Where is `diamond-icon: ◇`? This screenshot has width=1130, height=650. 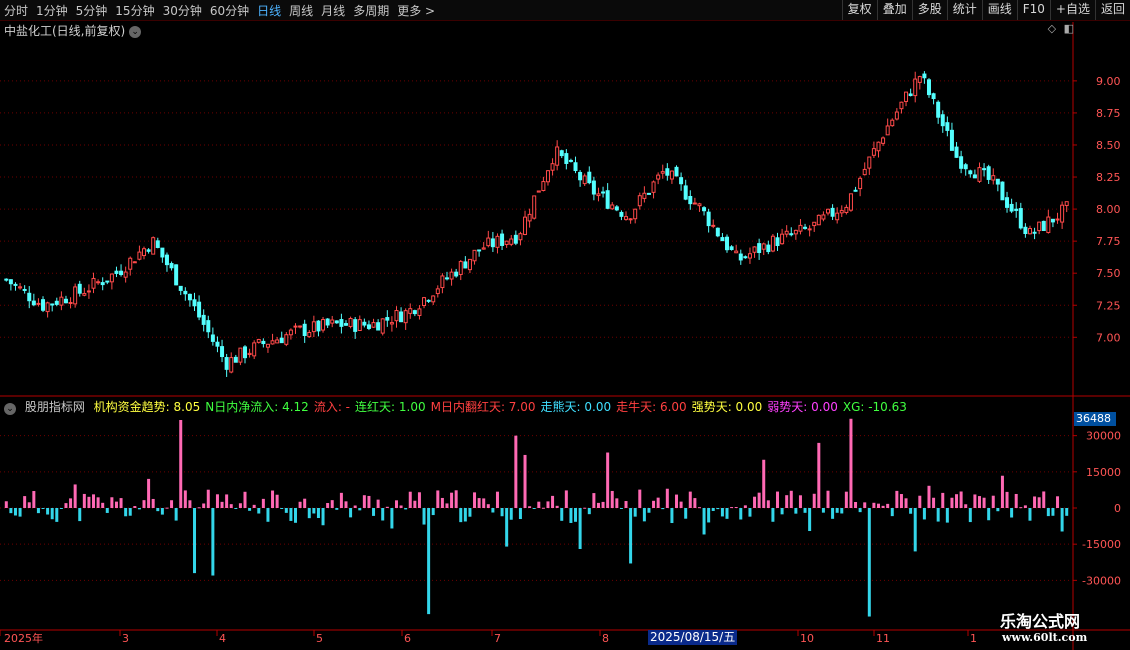
diamond-icon: ◇ is located at coordinates (1052, 28).